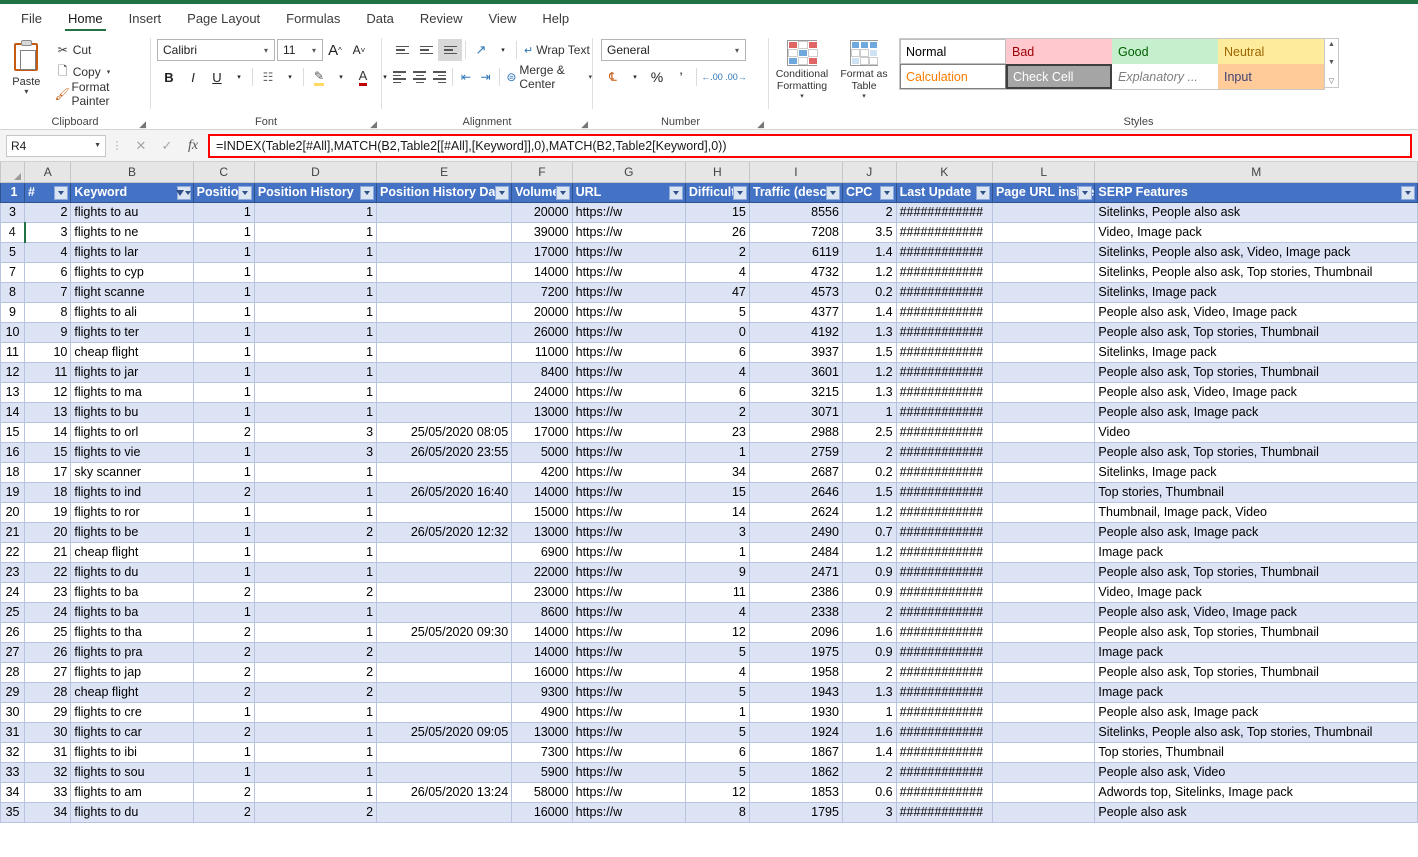 The height and width of the screenshot is (857, 1418). What do you see at coordinates (444, 432) in the screenshot?
I see `cell-position-history-date: 25/05/2020 08:05` at bounding box center [444, 432].